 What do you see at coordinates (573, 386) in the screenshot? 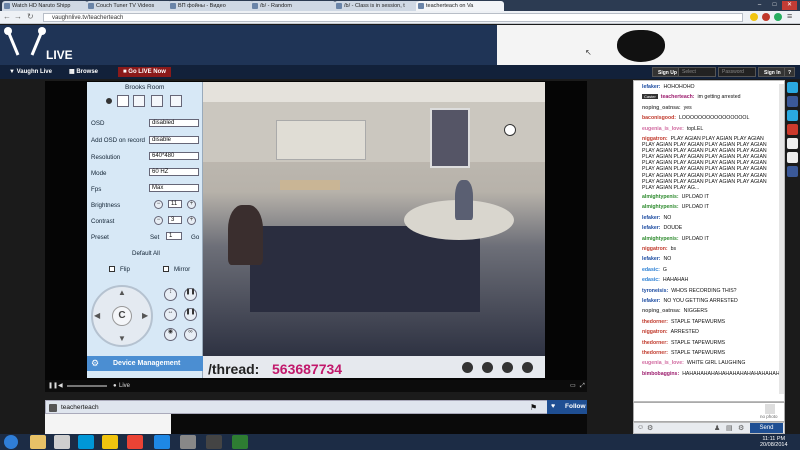
I see `pip-icon: ▭` at bounding box center [573, 386].